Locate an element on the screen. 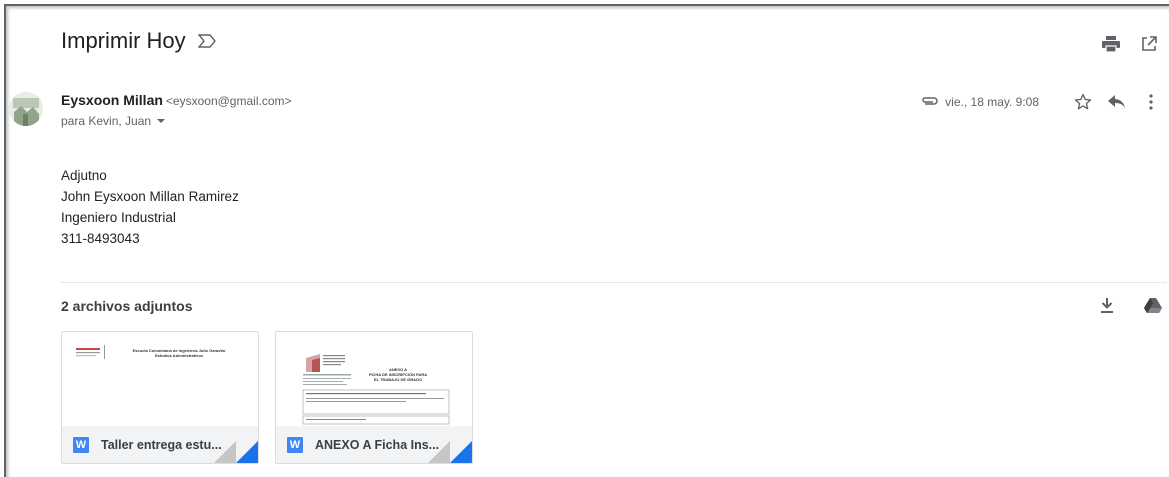 The width and height of the screenshot is (1169, 477). chevron-down-icon is located at coordinates (161, 121).